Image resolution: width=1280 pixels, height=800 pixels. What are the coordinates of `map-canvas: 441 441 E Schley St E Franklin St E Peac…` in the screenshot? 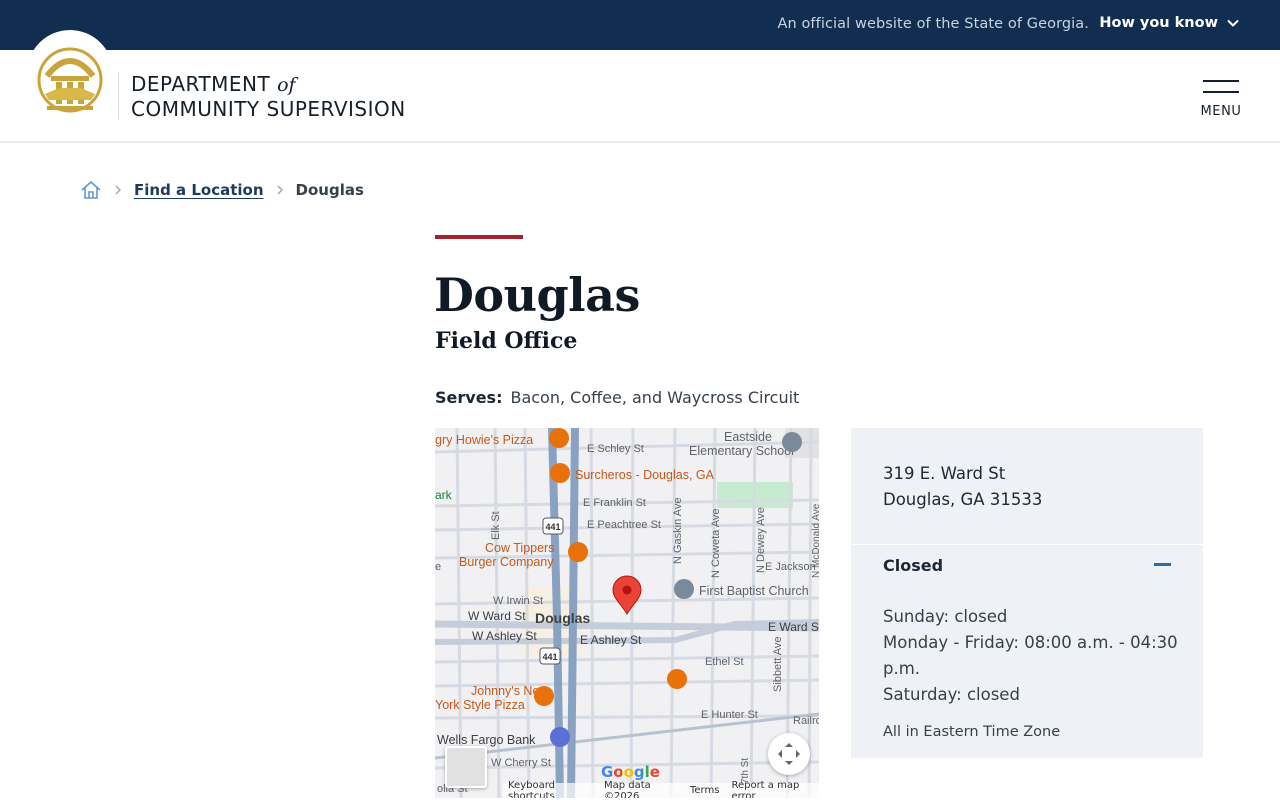 It's located at (627, 613).